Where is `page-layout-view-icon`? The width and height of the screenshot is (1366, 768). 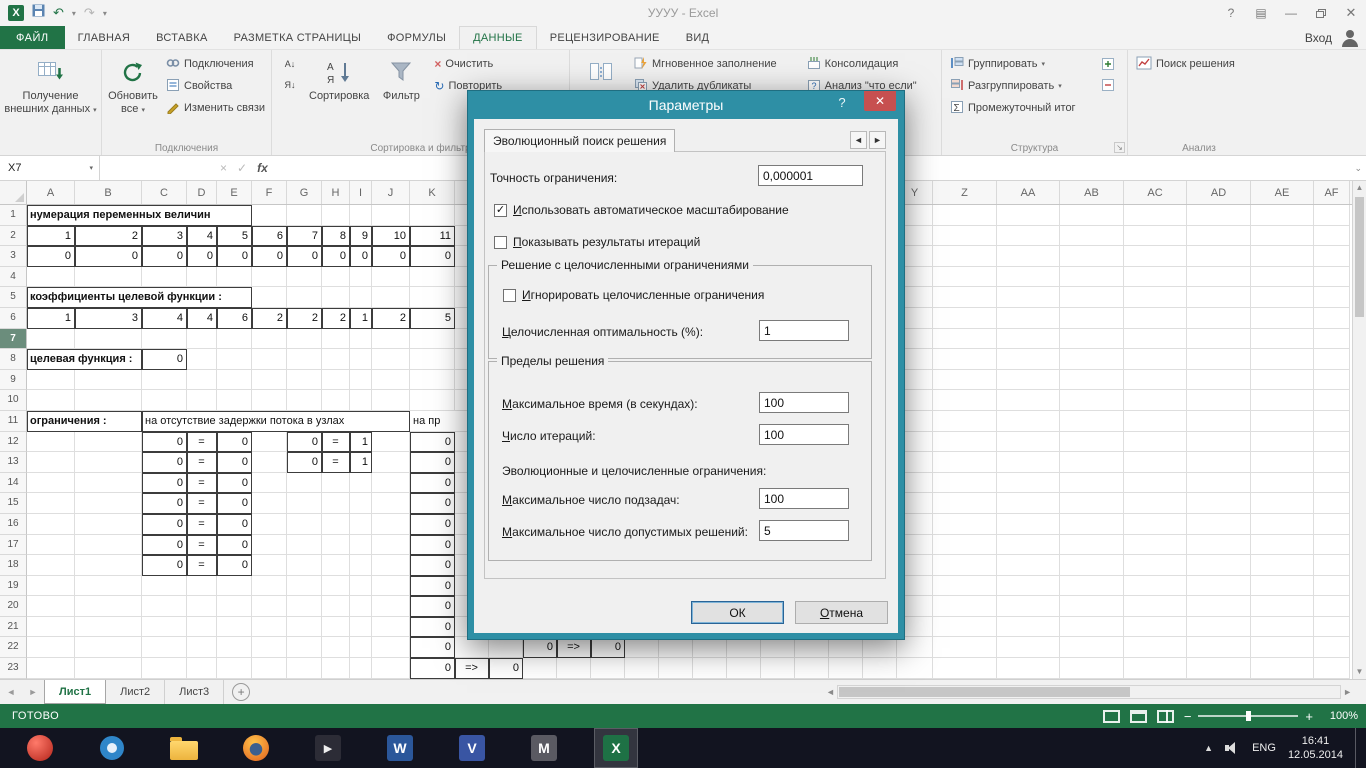 page-layout-view-icon is located at coordinates (1138, 716).